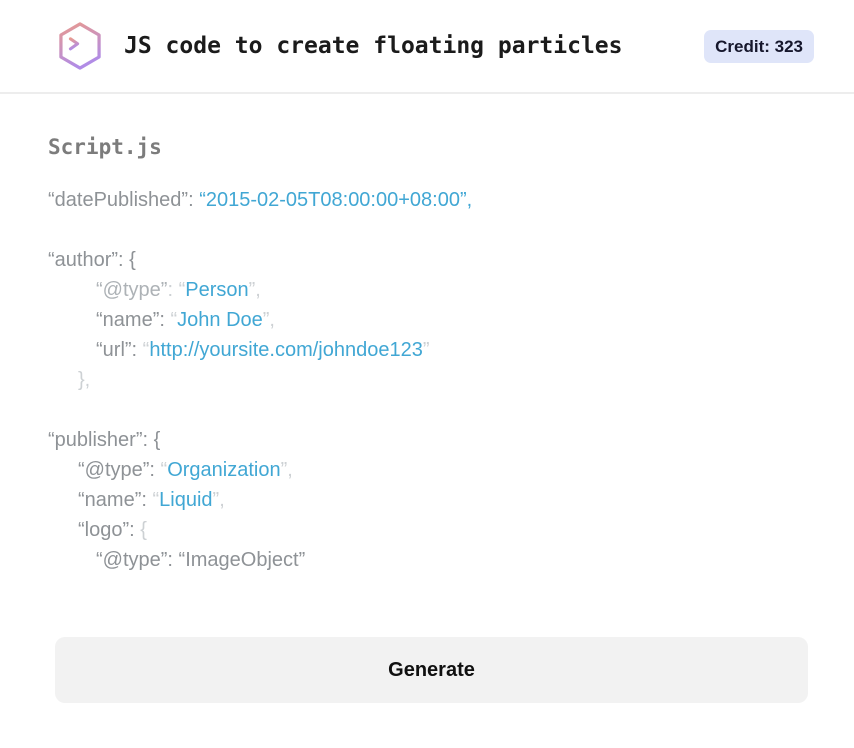 This screenshot has height=748, width=854. I want to click on code-token: {, so click(143, 530).